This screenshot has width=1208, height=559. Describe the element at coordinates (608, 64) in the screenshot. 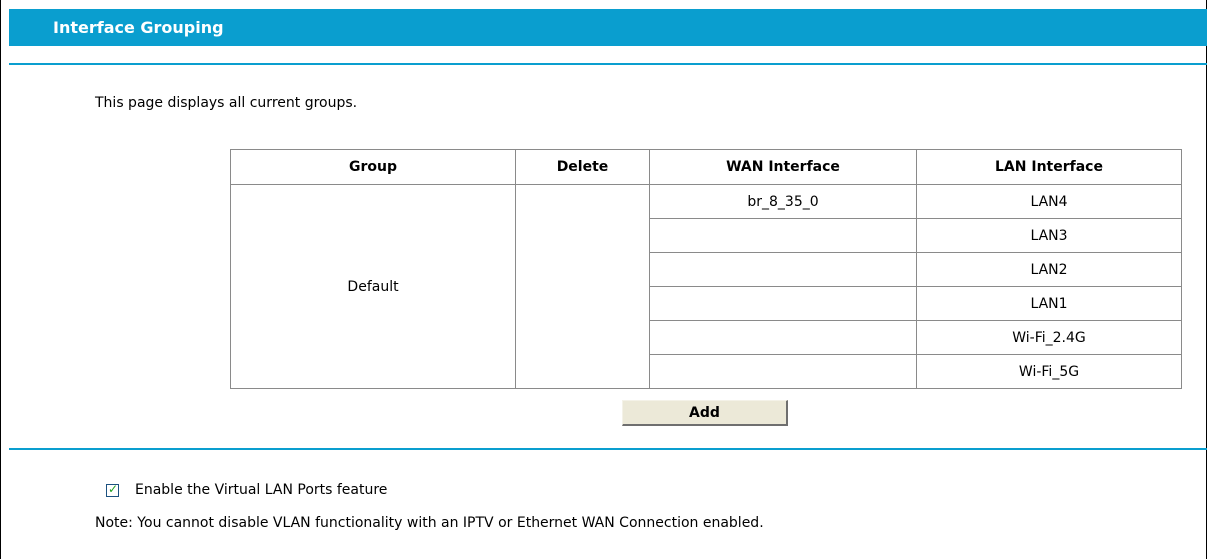

I see `divider-top` at that location.